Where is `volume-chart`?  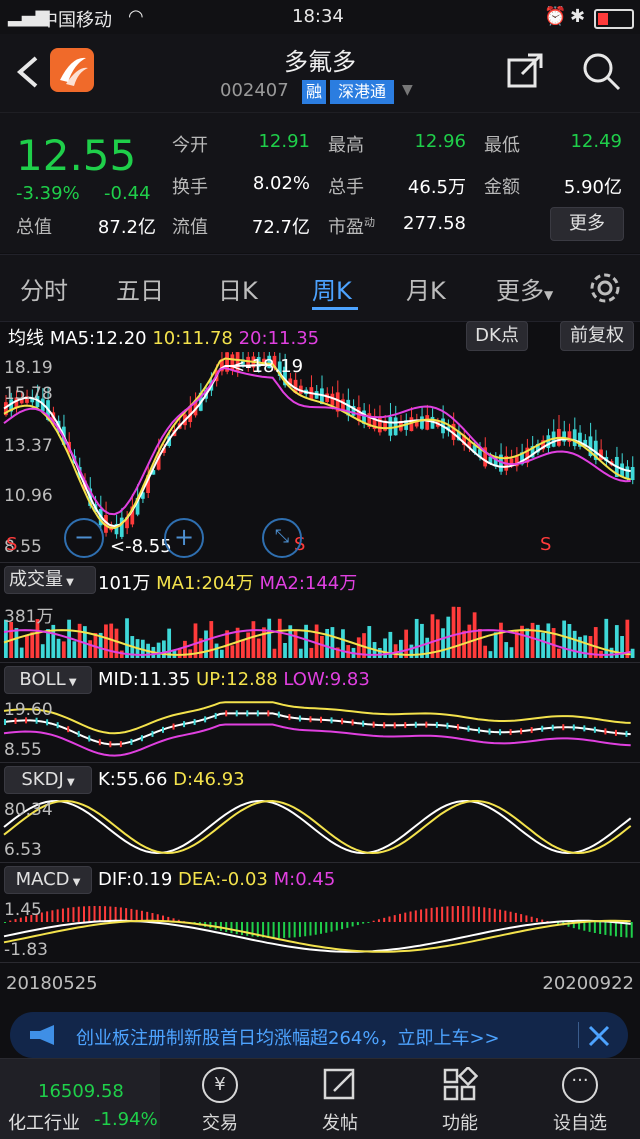
volume-chart is located at coordinates (320, 628).